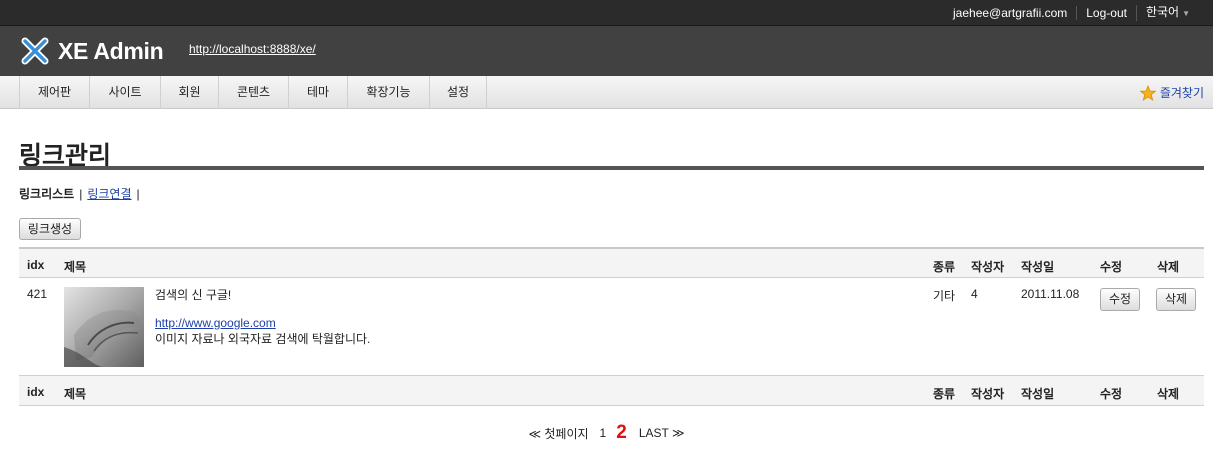  Describe the element at coordinates (1147, 92) in the screenshot. I see `star-icon` at that location.